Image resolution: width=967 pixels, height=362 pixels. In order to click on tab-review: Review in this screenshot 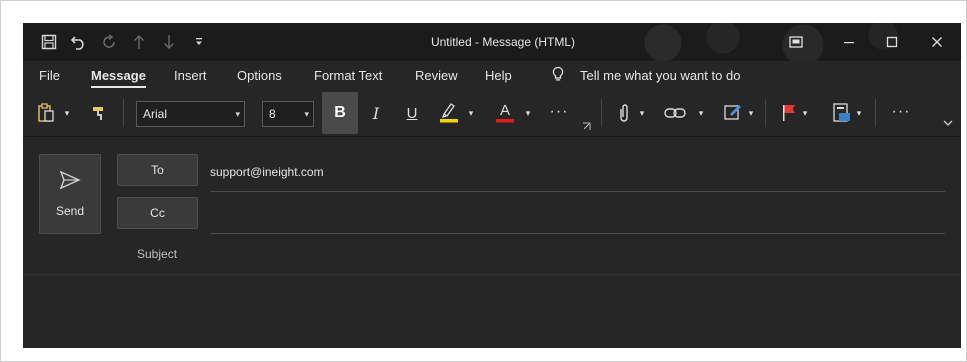, I will do `click(436, 75)`.